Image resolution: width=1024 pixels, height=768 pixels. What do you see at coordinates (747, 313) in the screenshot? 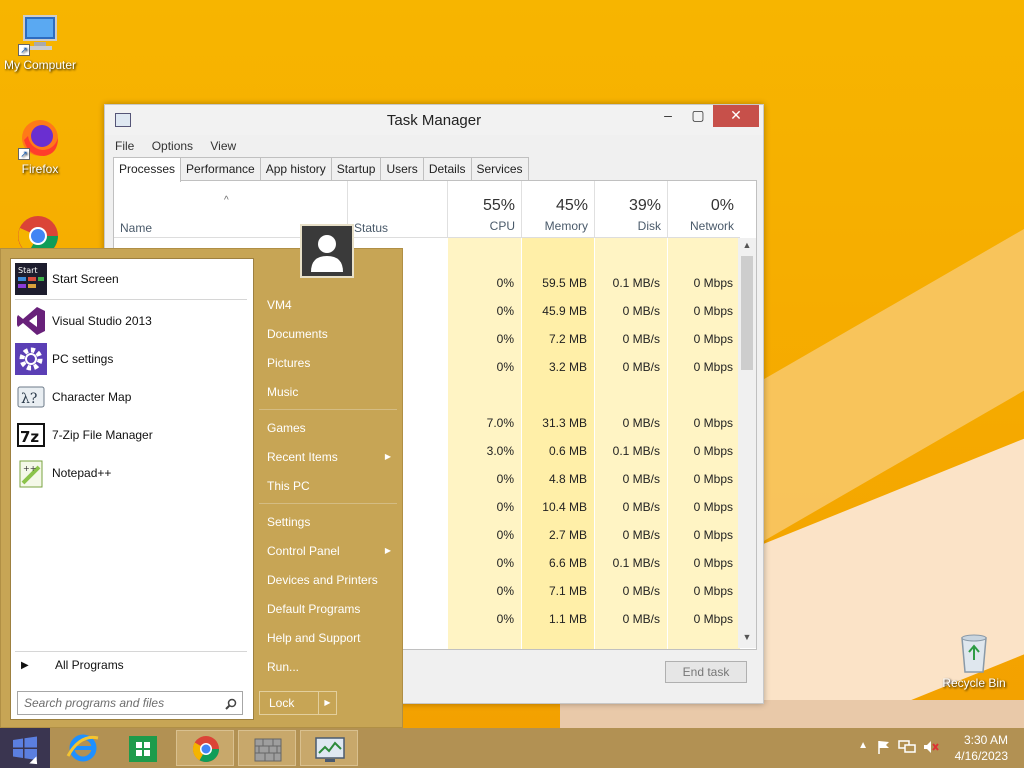
I see `scroll-thumb` at bounding box center [747, 313].